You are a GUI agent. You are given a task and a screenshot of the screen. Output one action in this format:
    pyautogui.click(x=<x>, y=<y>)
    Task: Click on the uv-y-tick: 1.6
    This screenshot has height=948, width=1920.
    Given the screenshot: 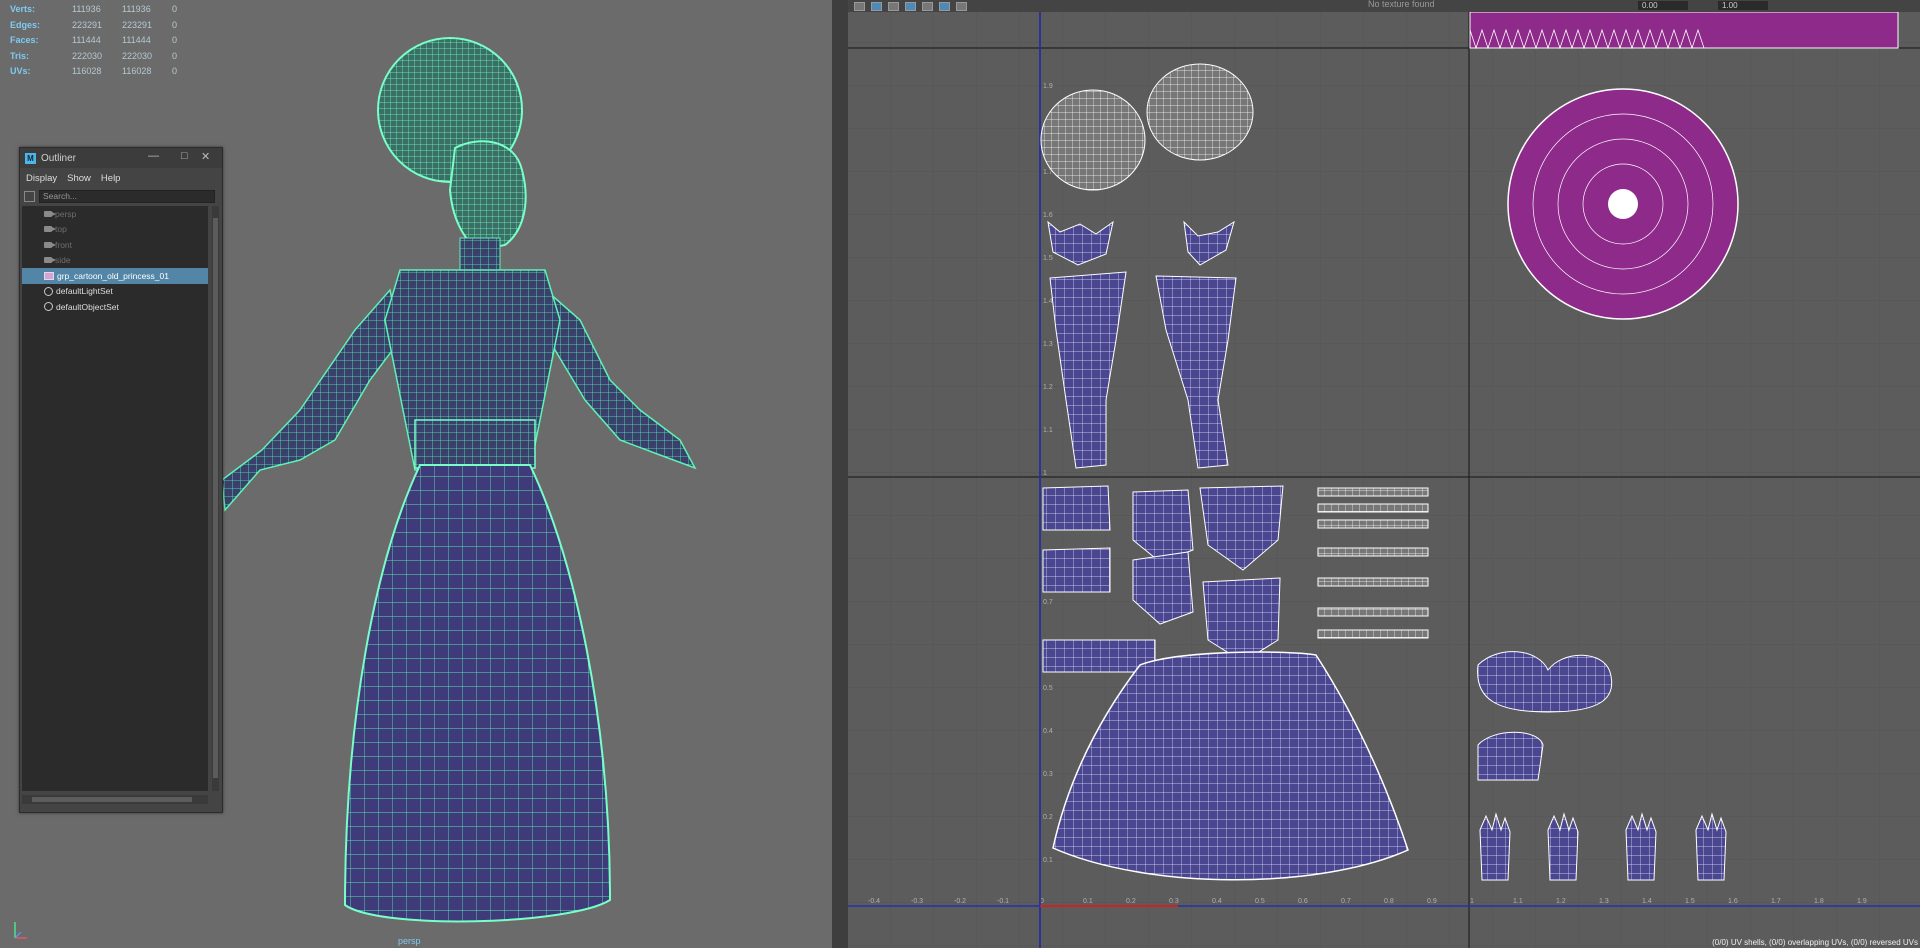 What is the action you would take?
    pyautogui.click(x=1048, y=215)
    